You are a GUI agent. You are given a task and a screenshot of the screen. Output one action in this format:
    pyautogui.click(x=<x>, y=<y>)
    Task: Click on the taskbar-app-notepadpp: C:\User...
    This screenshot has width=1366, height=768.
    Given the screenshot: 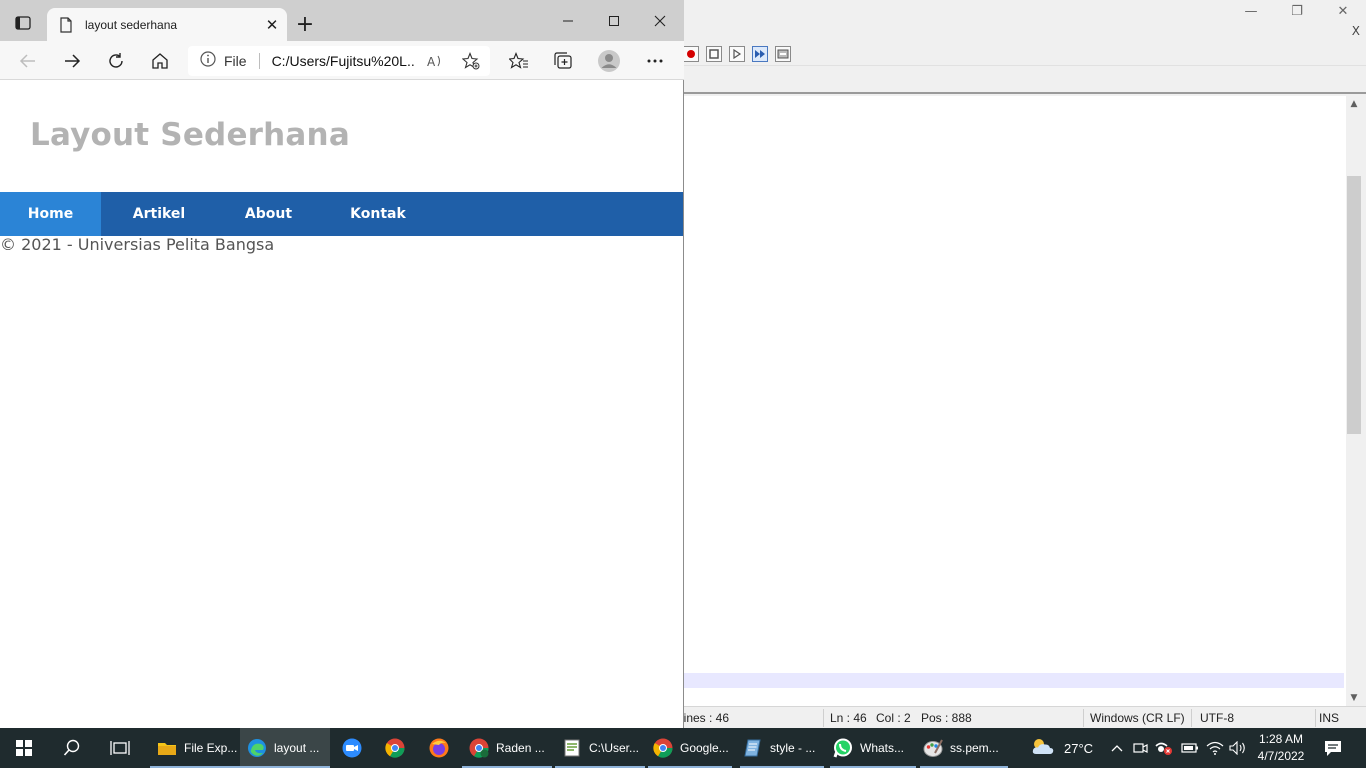 What is the action you would take?
    pyautogui.click(x=600, y=748)
    